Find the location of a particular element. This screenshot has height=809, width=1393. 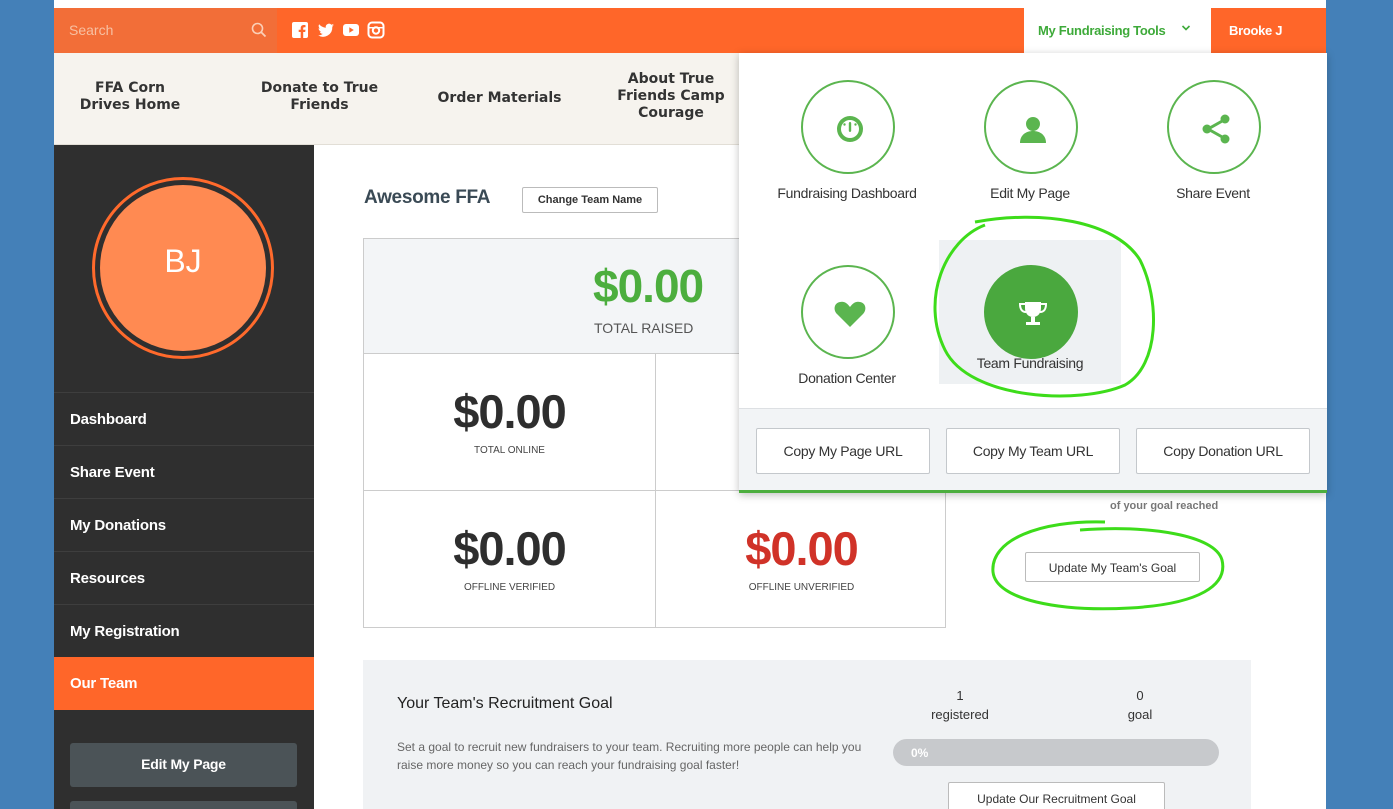

total-online-amount: $0.00 is located at coordinates (510, 411).